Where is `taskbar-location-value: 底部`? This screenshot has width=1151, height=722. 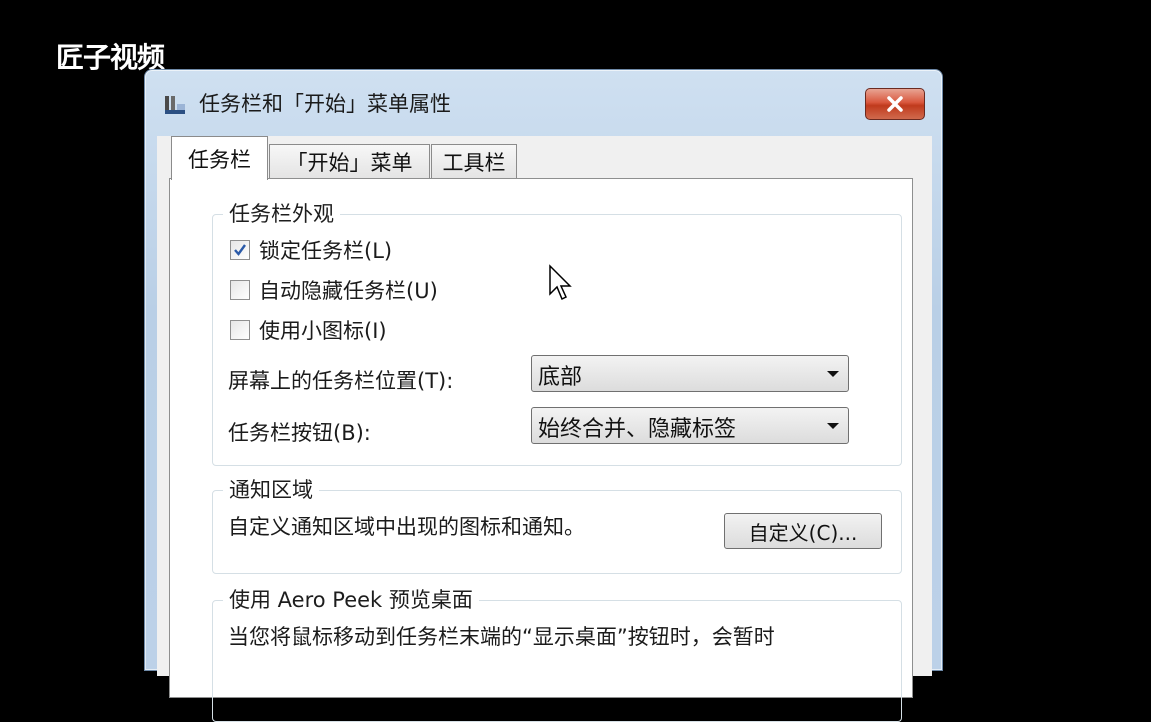
taskbar-location-value: 底部 is located at coordinates (560, 377).